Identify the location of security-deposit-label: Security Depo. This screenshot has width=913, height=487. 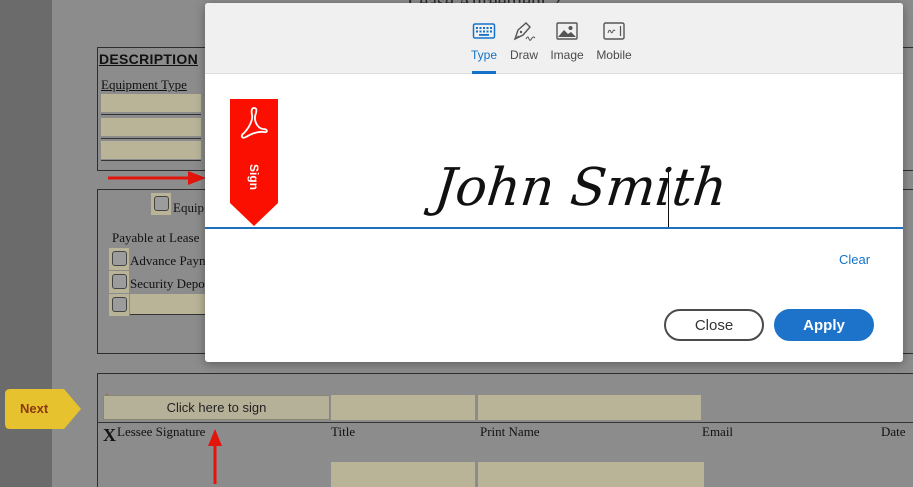
(167, 283).